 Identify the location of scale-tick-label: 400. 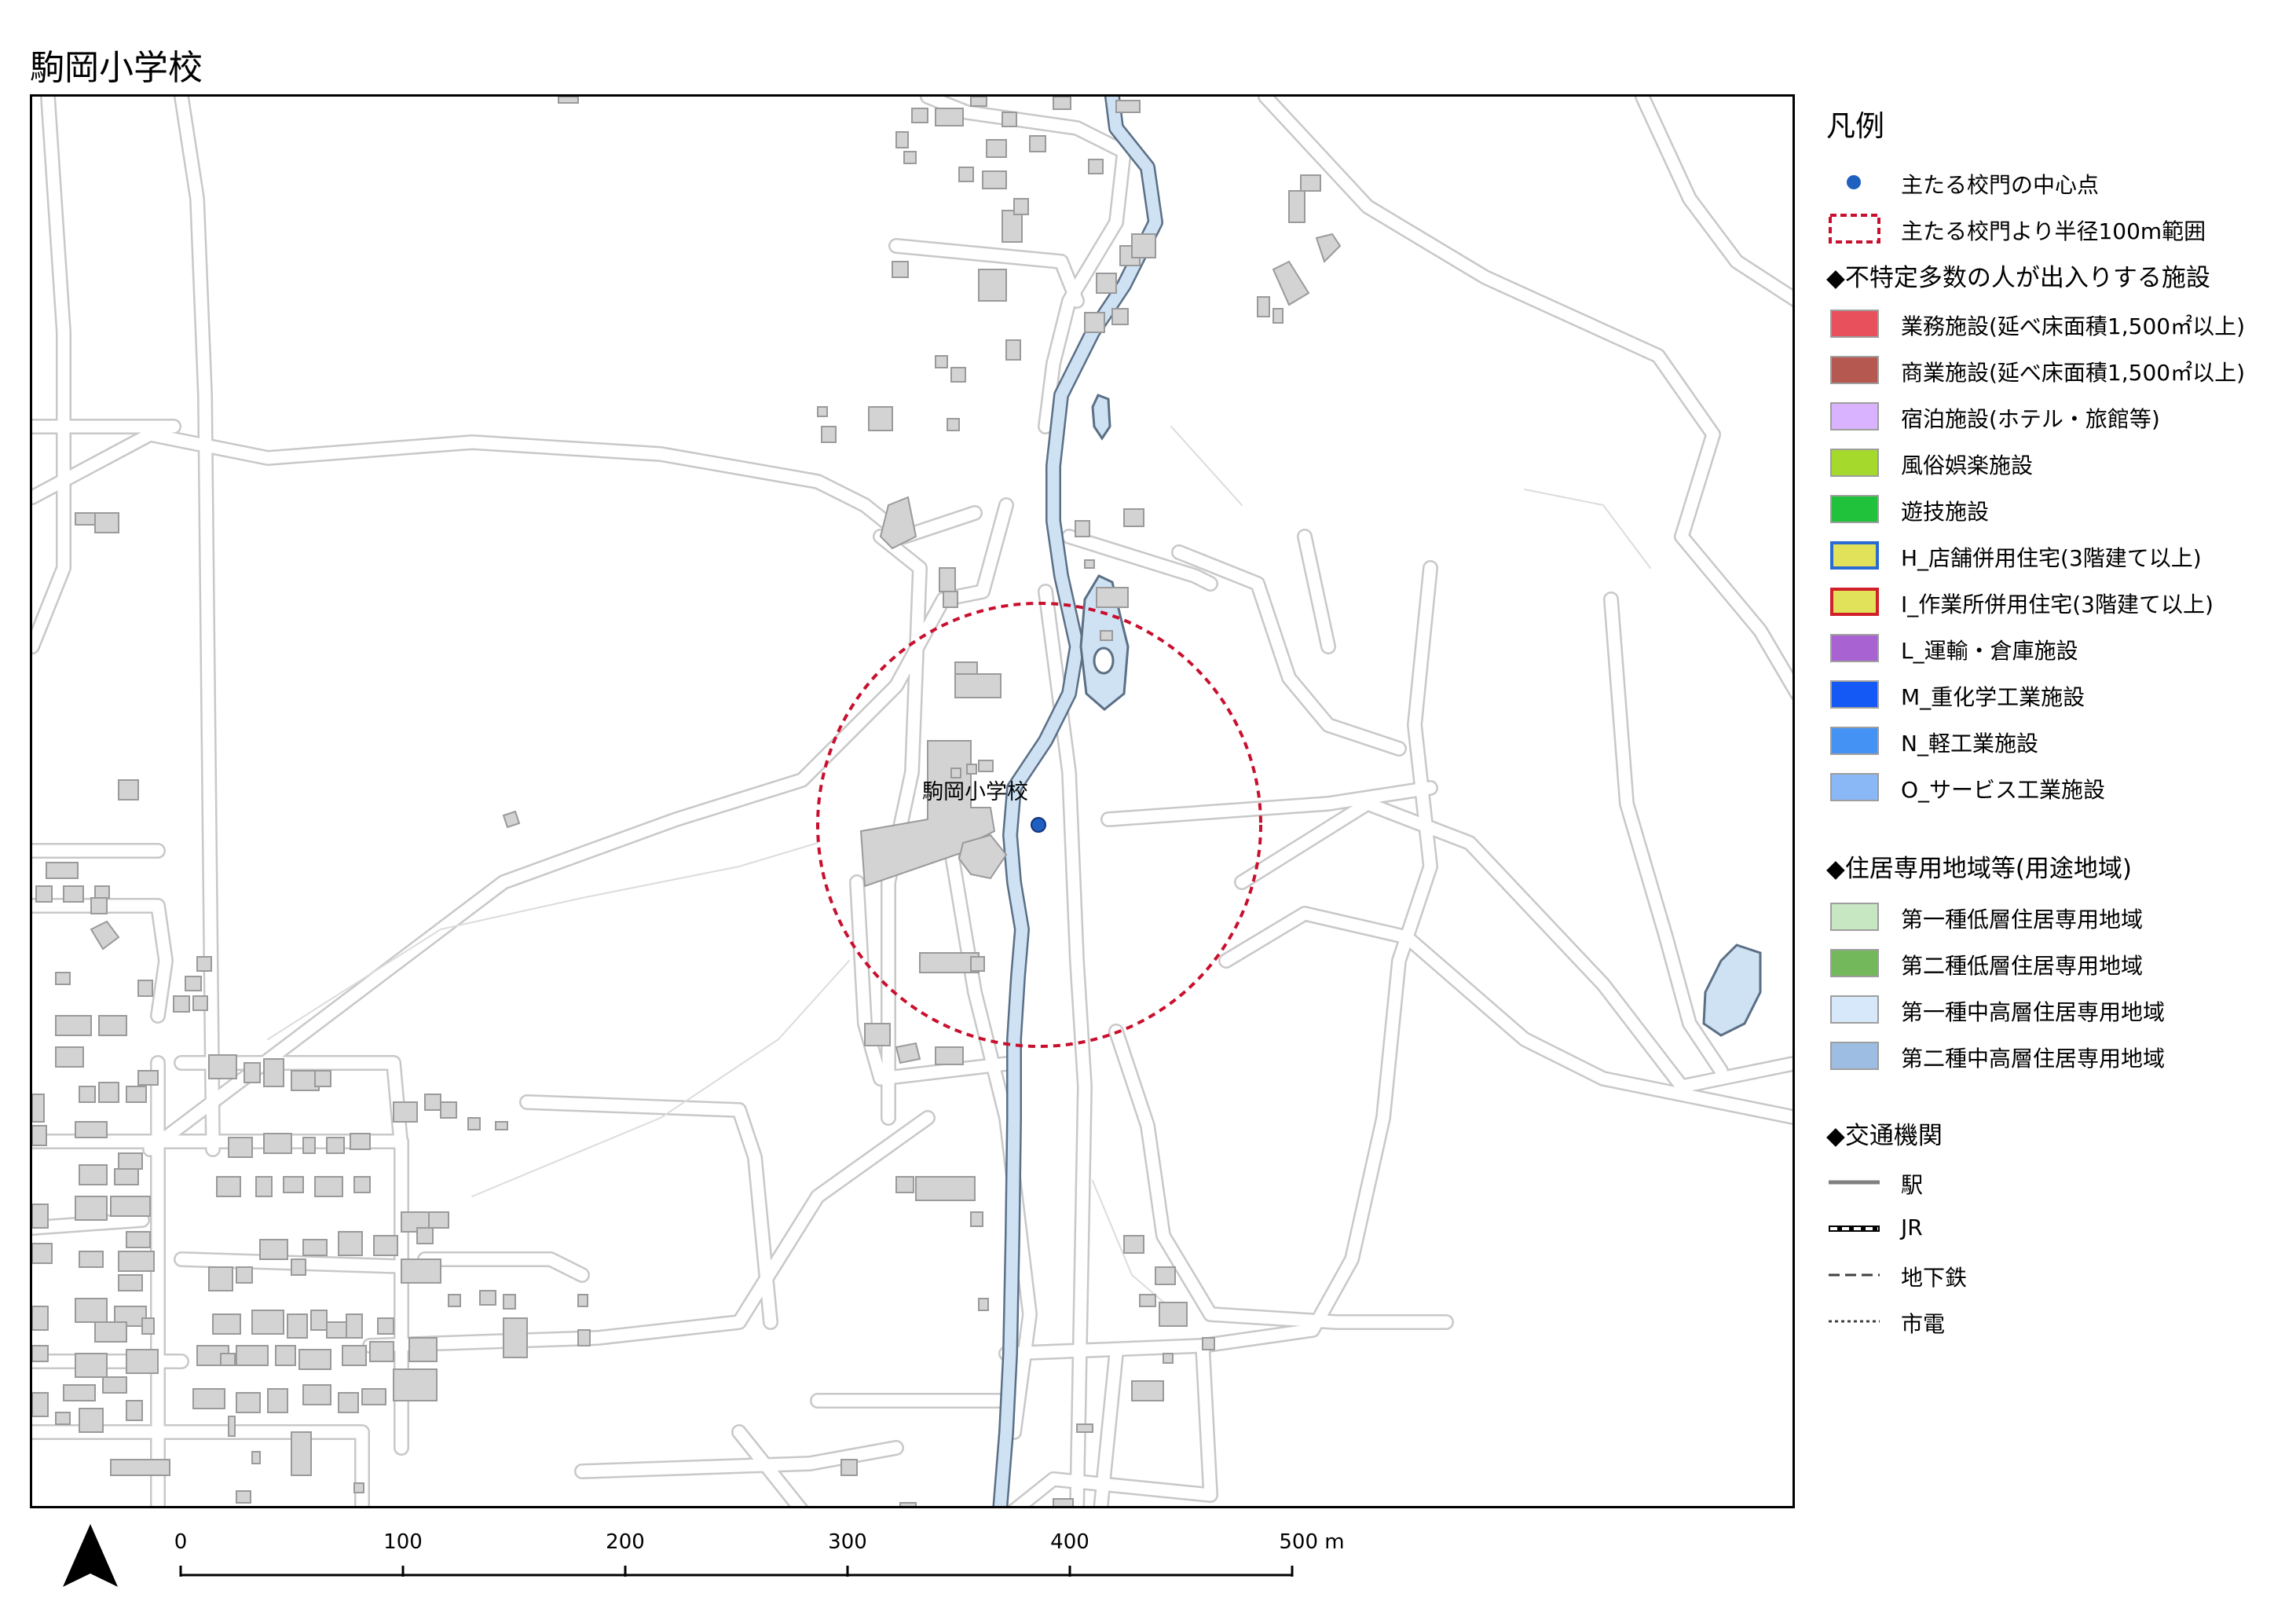
(1069, 1542).